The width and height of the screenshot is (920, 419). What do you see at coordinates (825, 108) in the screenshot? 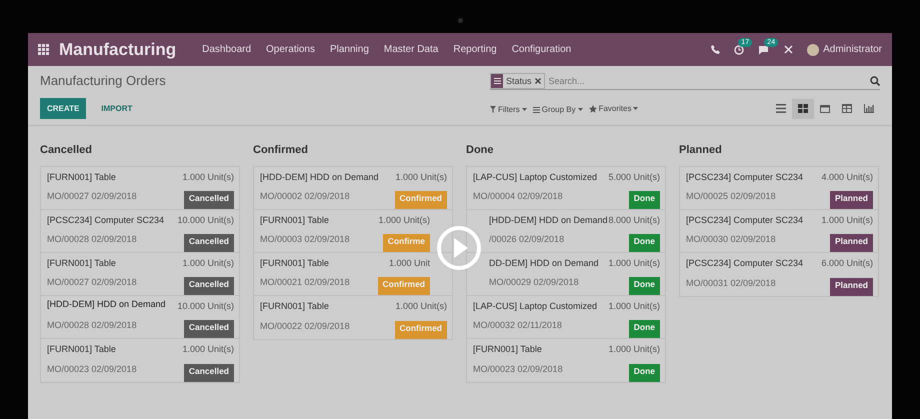
I see `calendar-icon` at bounding box center [825, 108].